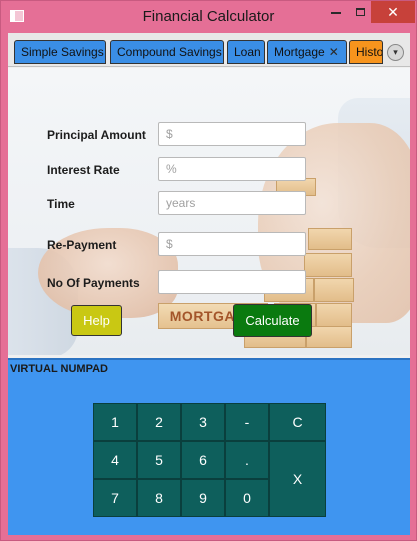  I want to click on tab-close-icon: ✕, so click(334, 52).